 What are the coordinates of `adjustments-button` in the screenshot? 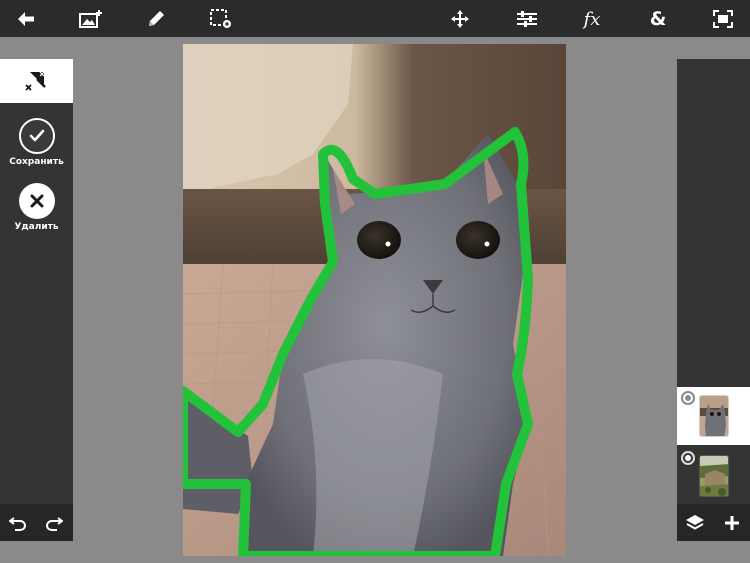 It's located at (527, 19).